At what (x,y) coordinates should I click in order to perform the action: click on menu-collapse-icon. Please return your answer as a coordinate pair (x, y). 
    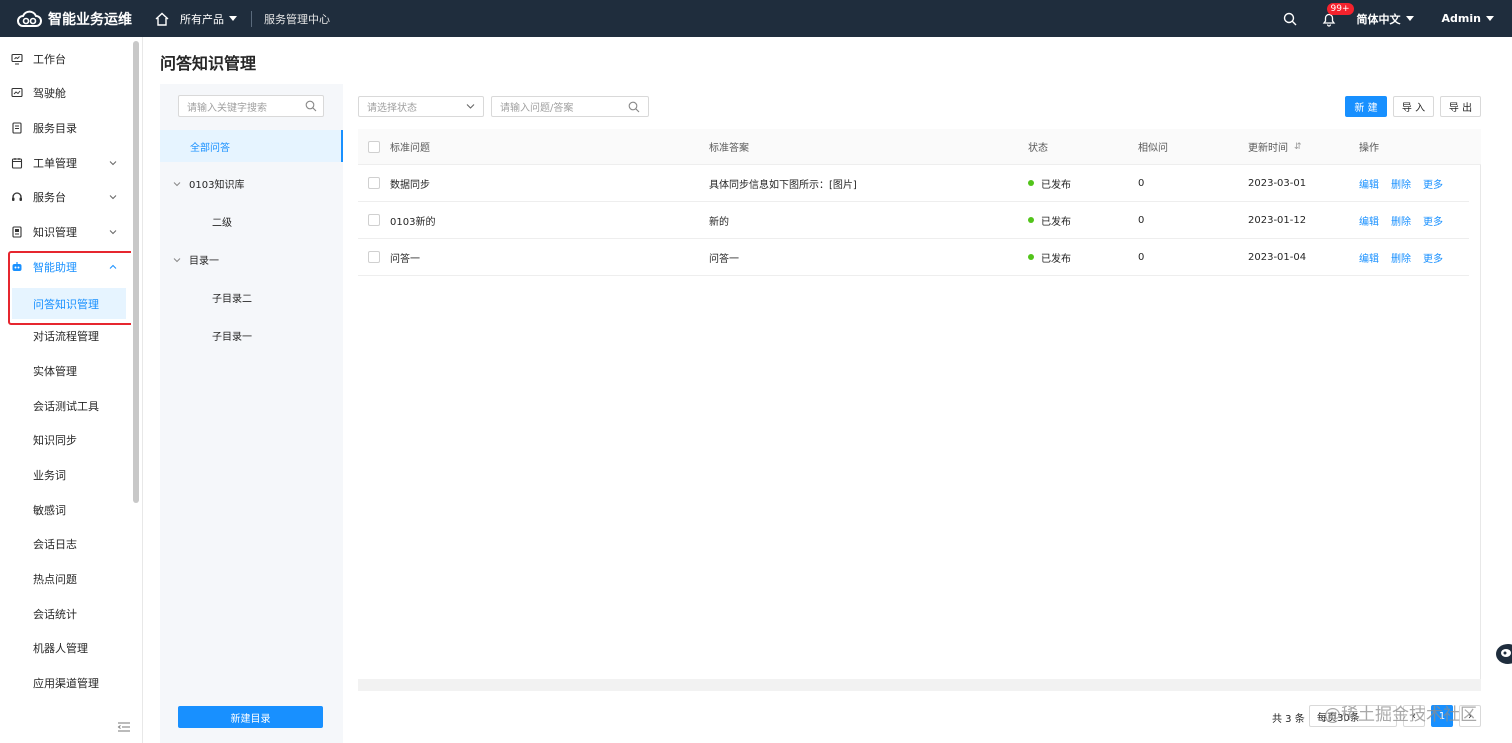
    Looking at the image, I should click on (124, 727).